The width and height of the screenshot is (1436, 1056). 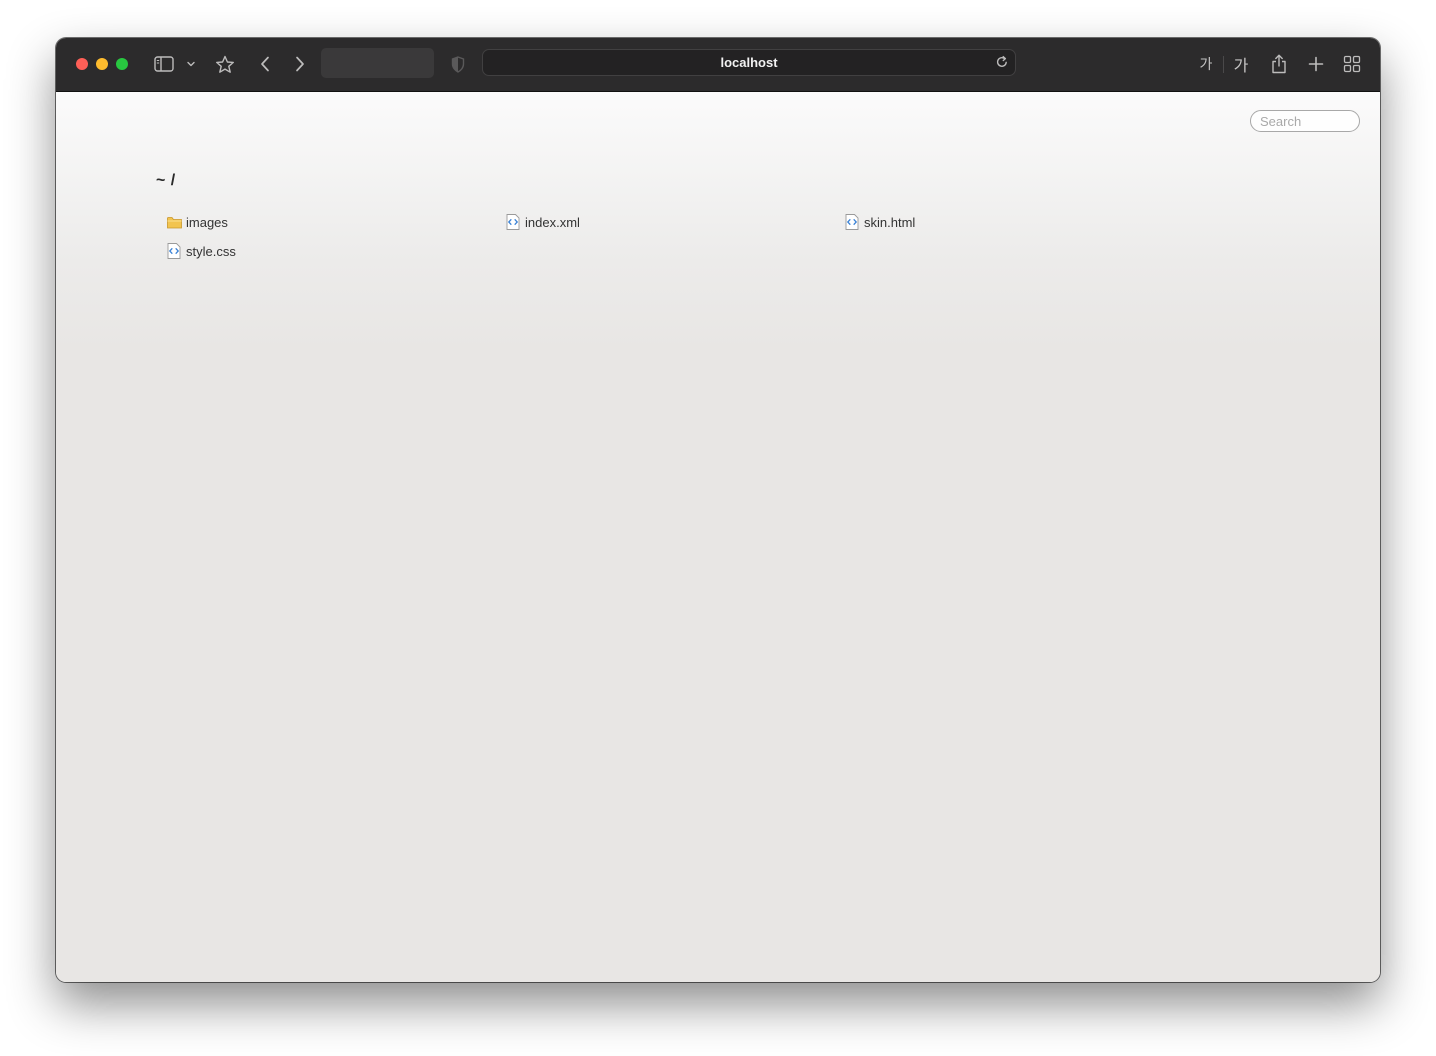 What do you see at coordinates (1206, 64) in the screenshot?
I see `decrease-text-size-button: 가` at bounding box center [1206, 64].